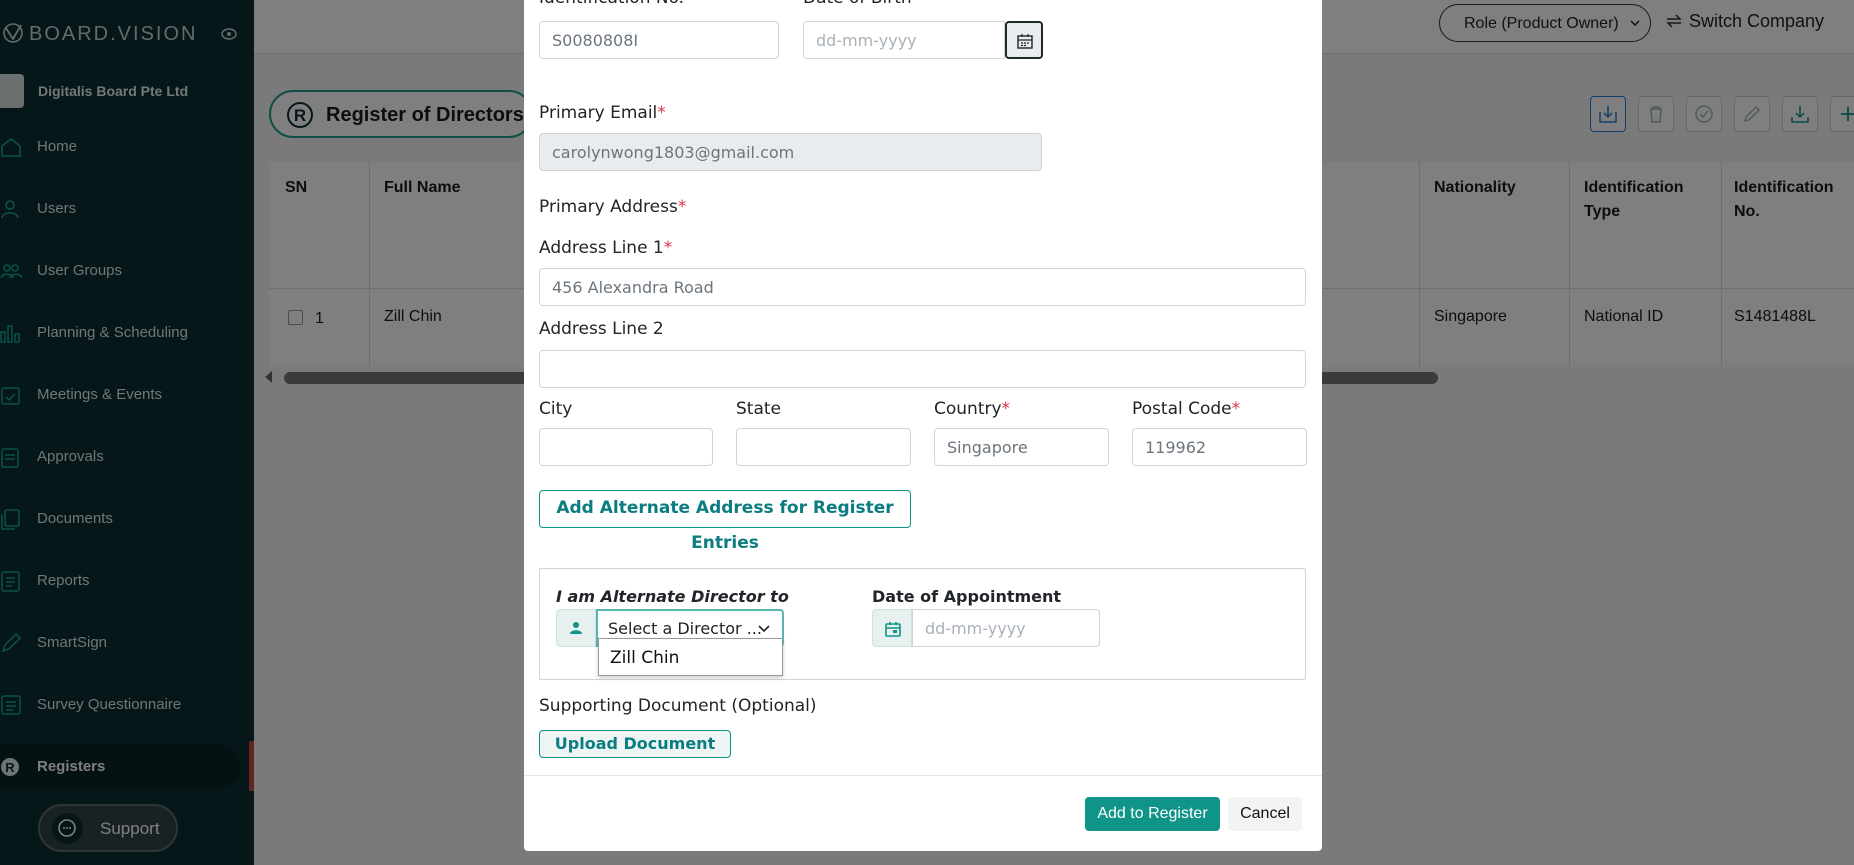  What do you see at coordinates (659, 40) in the screenshot?
I see `identification-input: S0080808I` at bounding box center [659, 40].